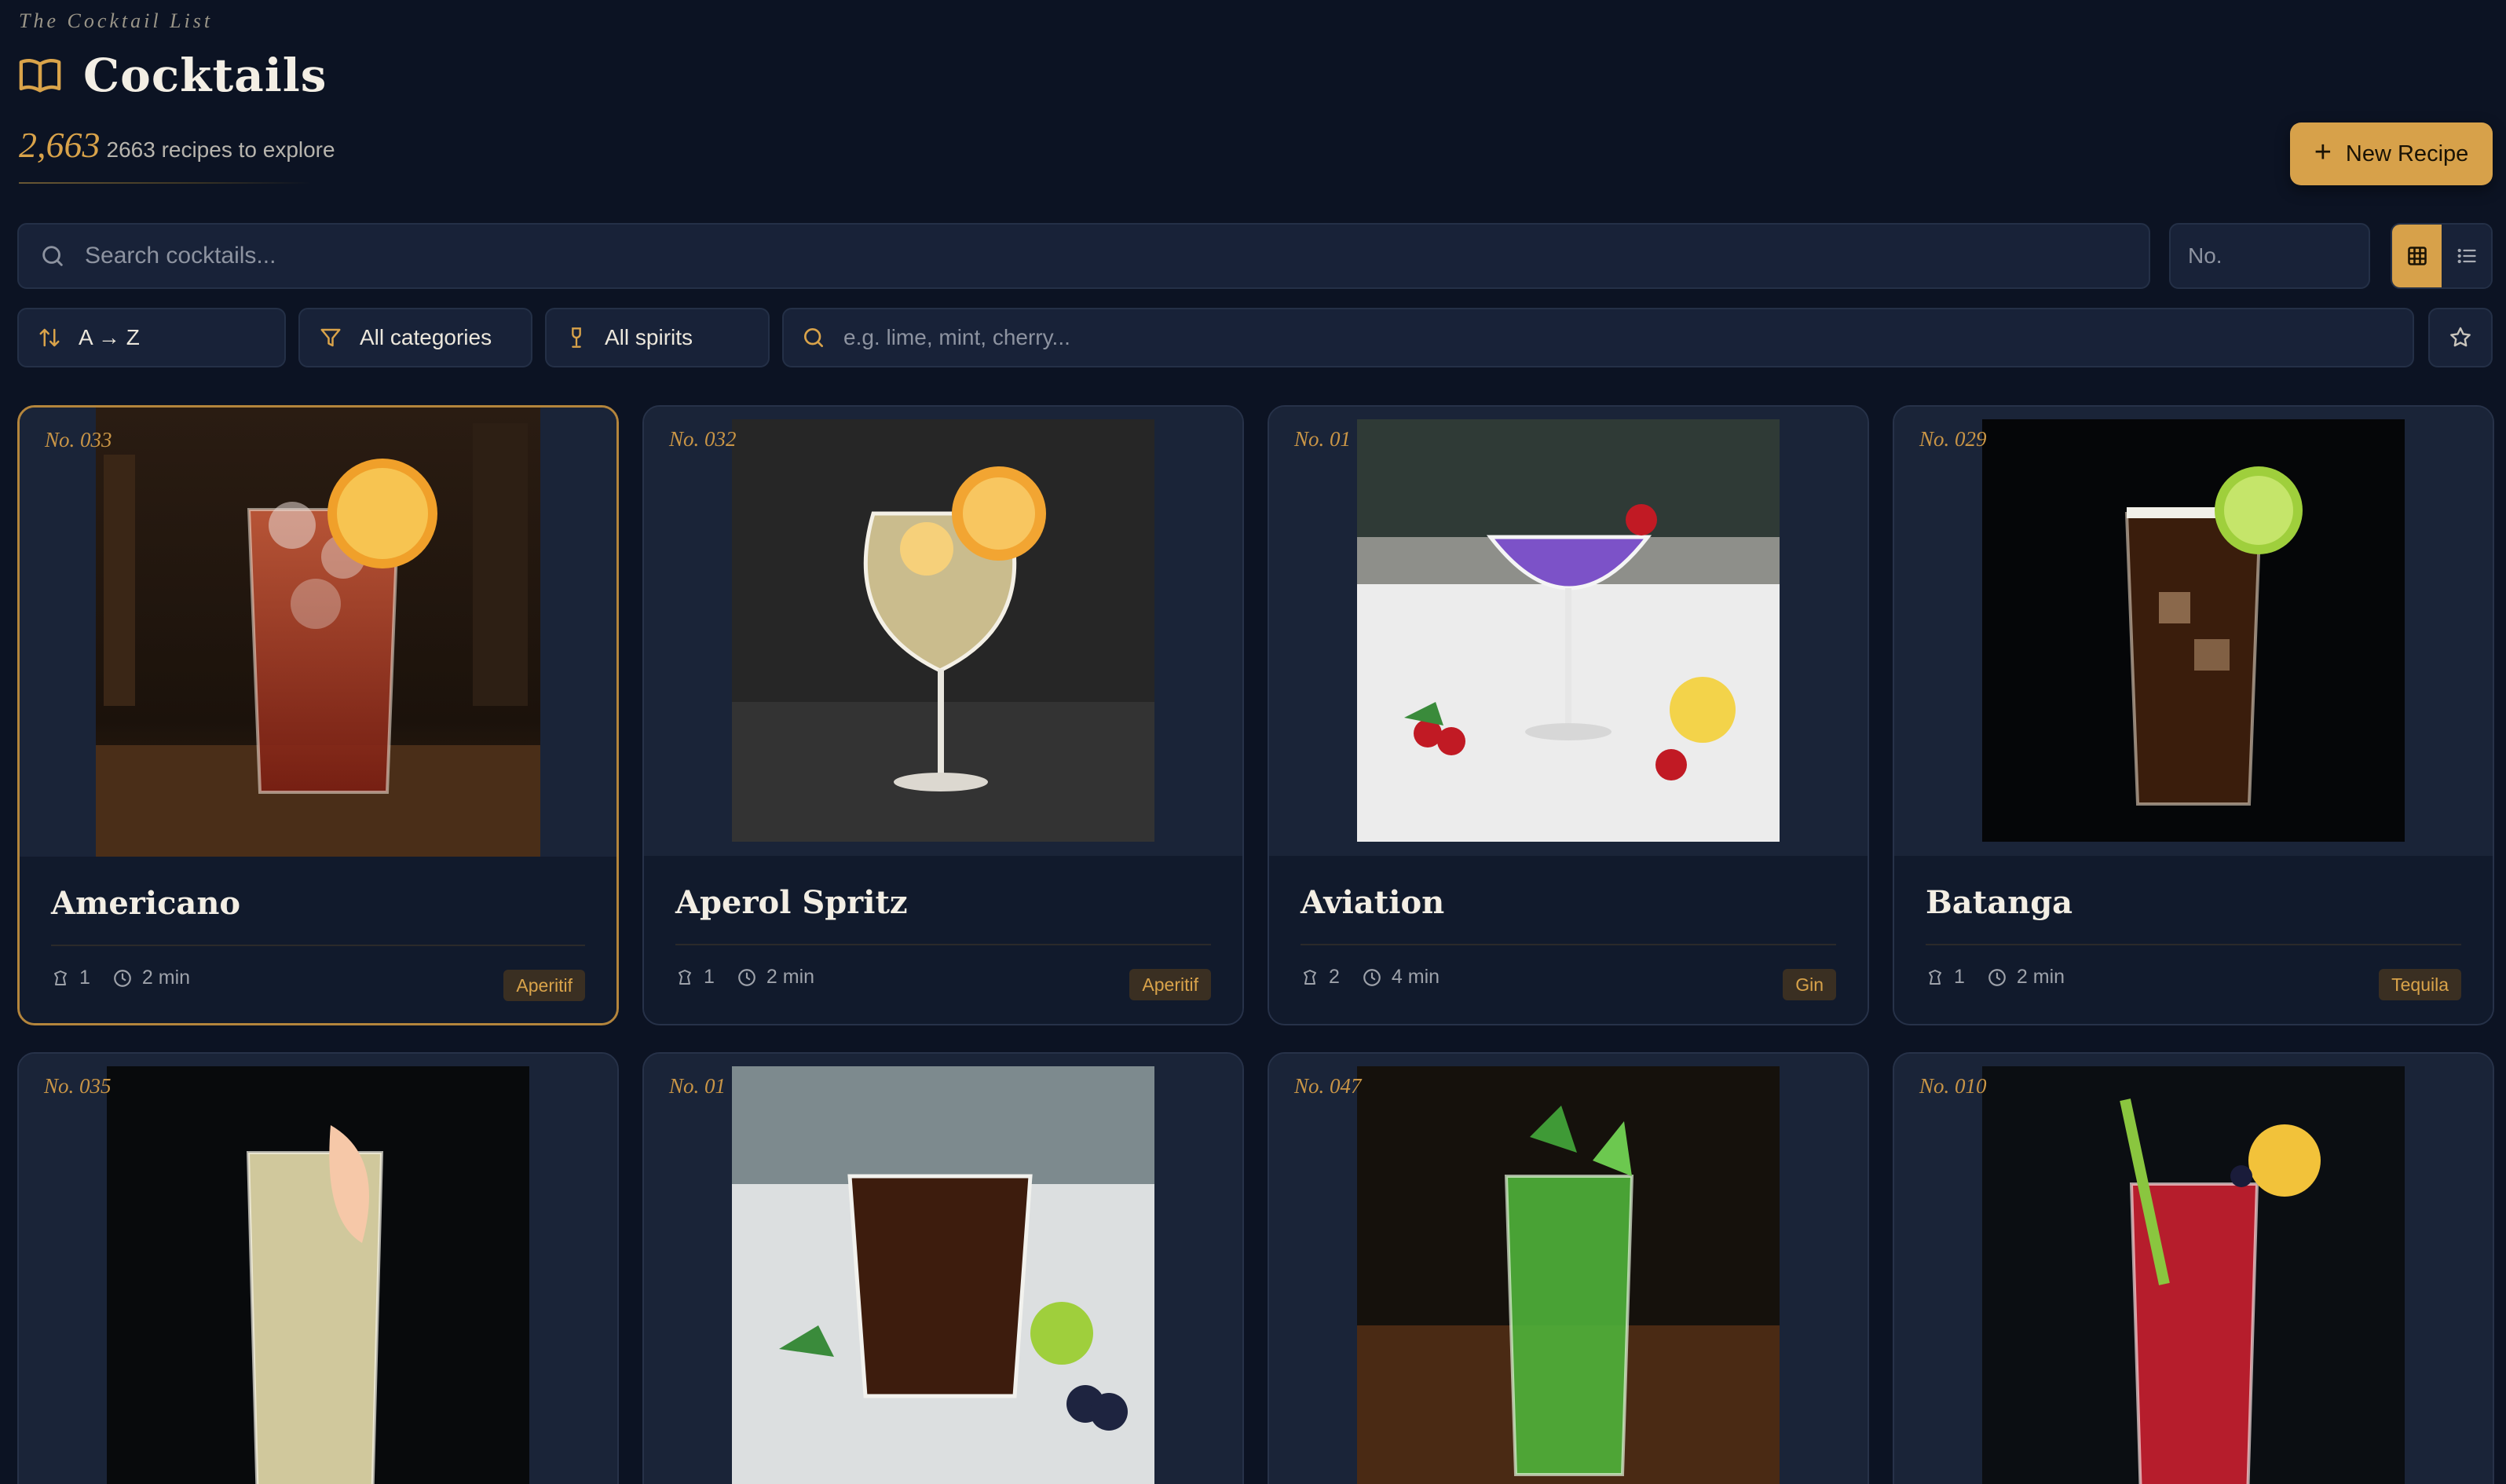 The height and width of the screenshot is (1484, 2506). Describe the element at coordinates (576, 338) in the screenshot. I see `wine-glass-icon` at that location.